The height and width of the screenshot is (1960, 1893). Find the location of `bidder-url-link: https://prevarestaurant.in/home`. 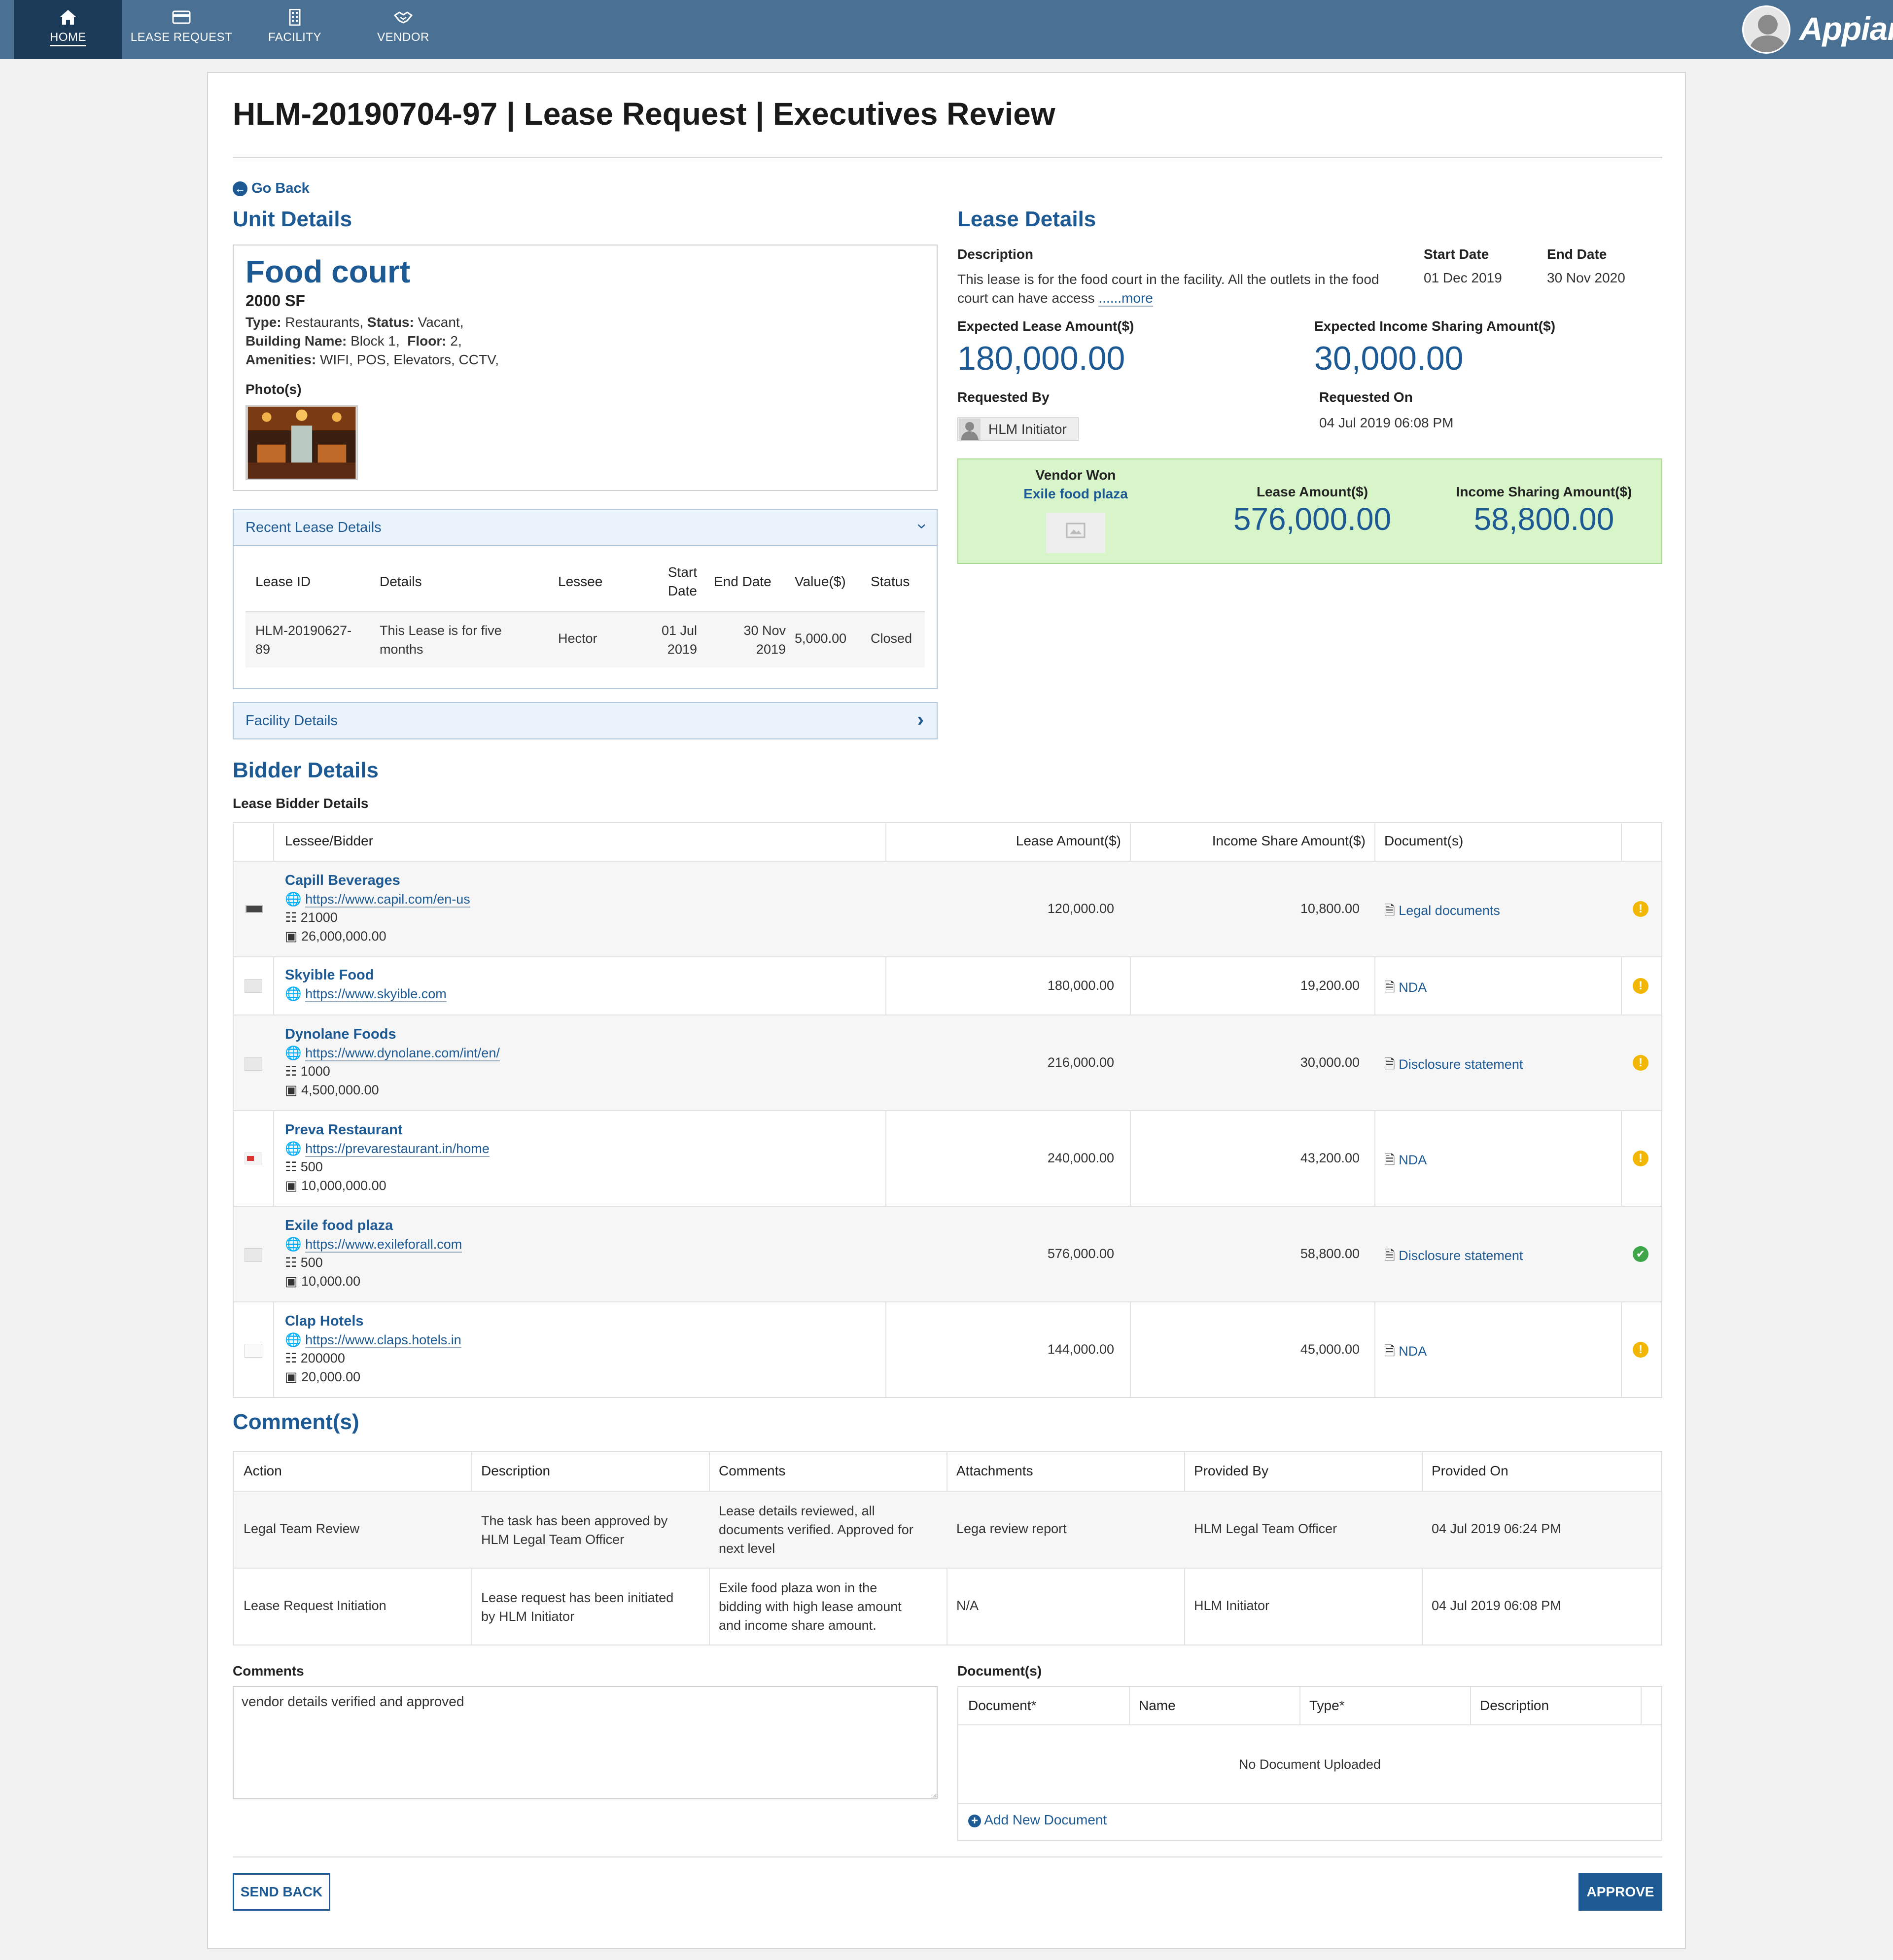

bidder-url-link: https://prevarestaurant.in/home is located at coordinates (398, 1149).